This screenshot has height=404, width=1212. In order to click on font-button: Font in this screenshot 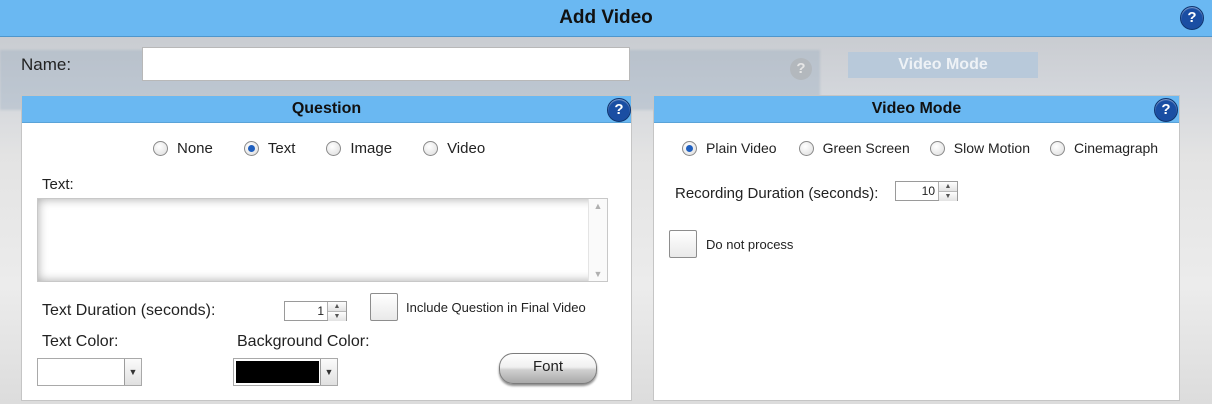, I will do `click(548, 368)`.